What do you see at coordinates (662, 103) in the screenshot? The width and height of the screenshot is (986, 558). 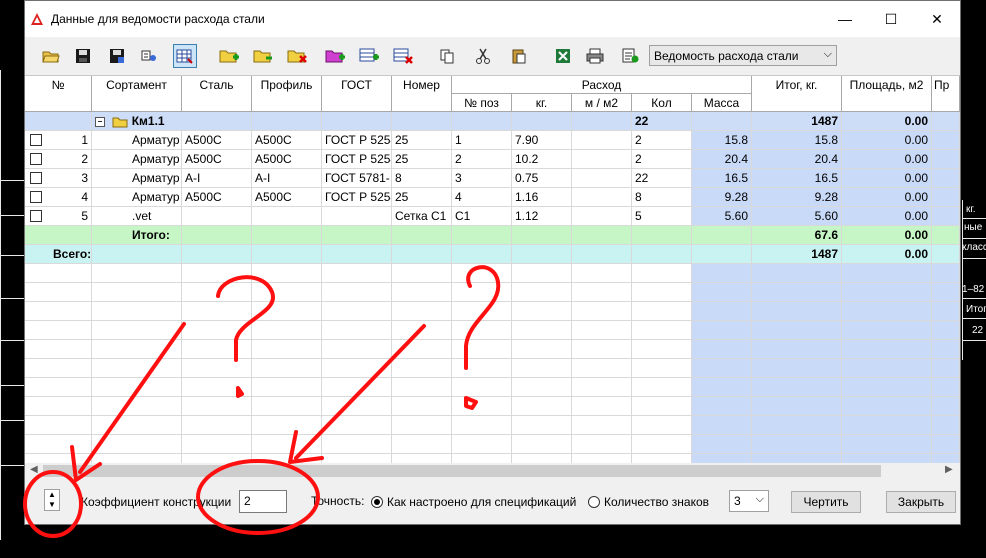 I see `col-header-kol: Кол` at bounding box center [662, 103].